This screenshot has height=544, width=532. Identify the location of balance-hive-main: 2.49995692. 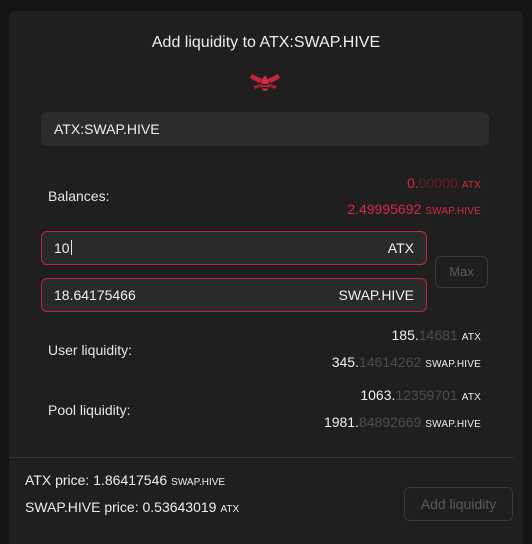
(384, 209).